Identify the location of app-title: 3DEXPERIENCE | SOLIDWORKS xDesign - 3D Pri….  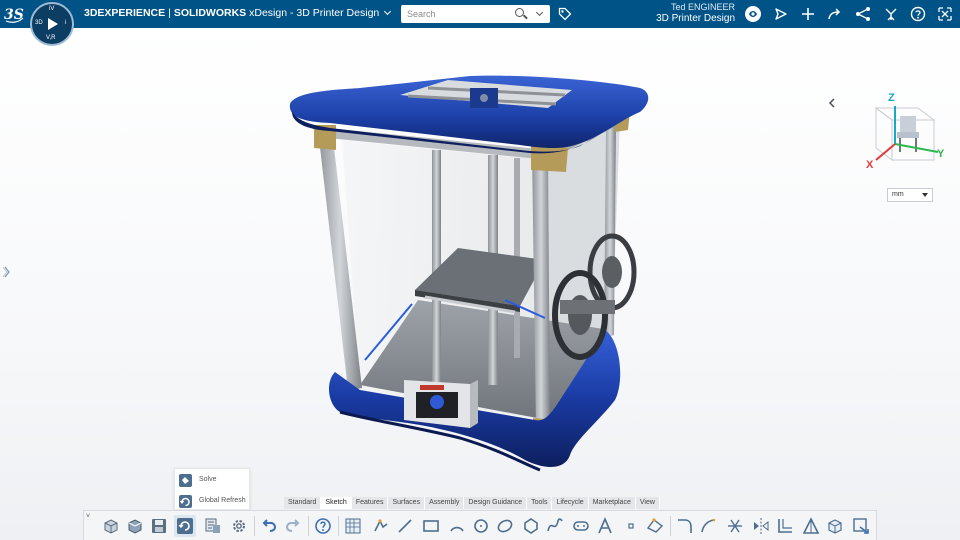
(238, 13).